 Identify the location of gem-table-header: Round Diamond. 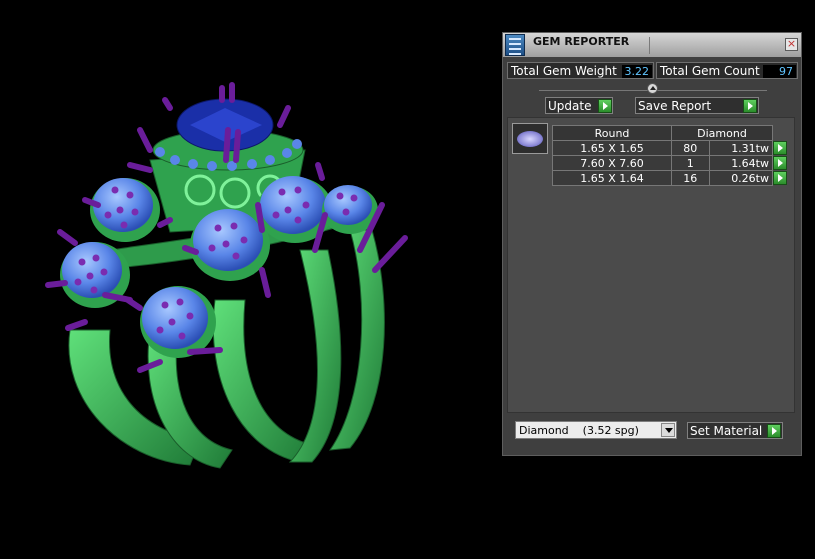
(670, 133).